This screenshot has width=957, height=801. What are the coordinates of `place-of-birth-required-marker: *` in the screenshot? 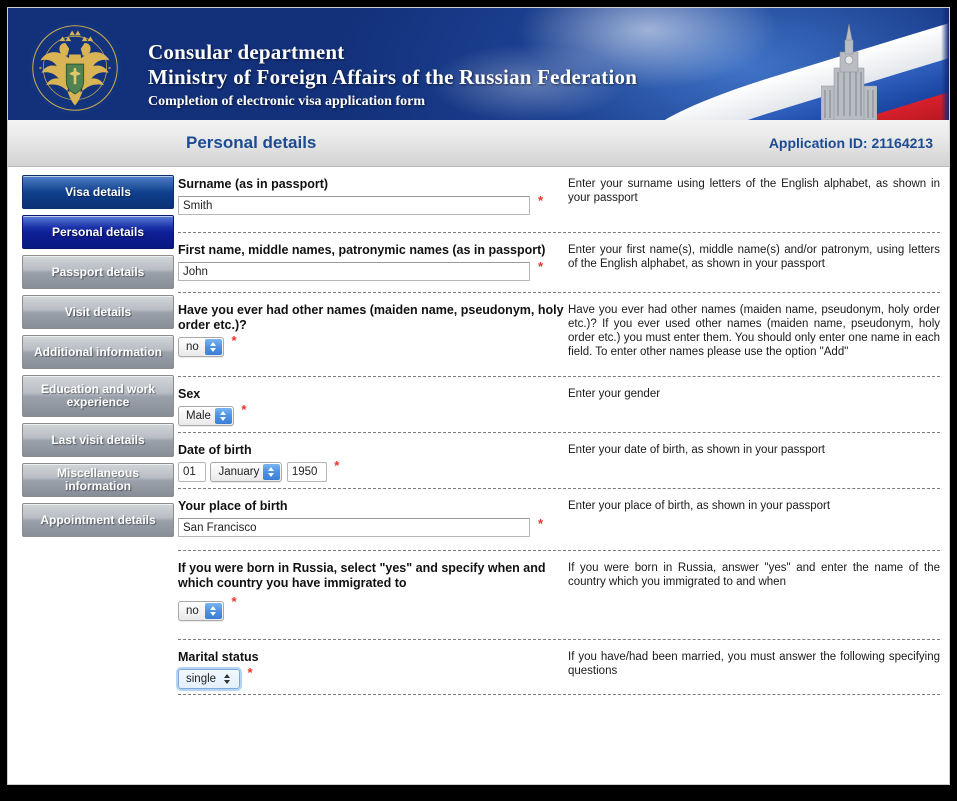 It's located at (541, 523).